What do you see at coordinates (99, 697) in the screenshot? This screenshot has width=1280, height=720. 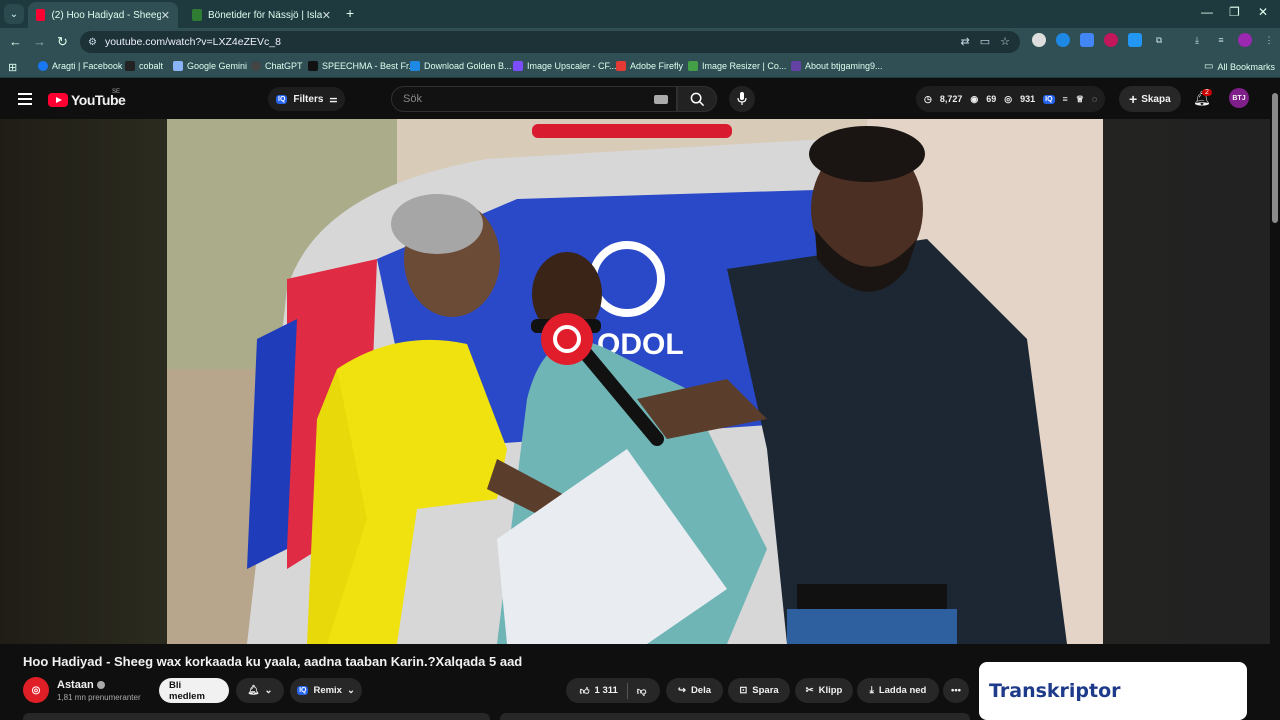 I see `subscriber-count: 1,81 mn prenumeranter` at bounding box center [99, 697].